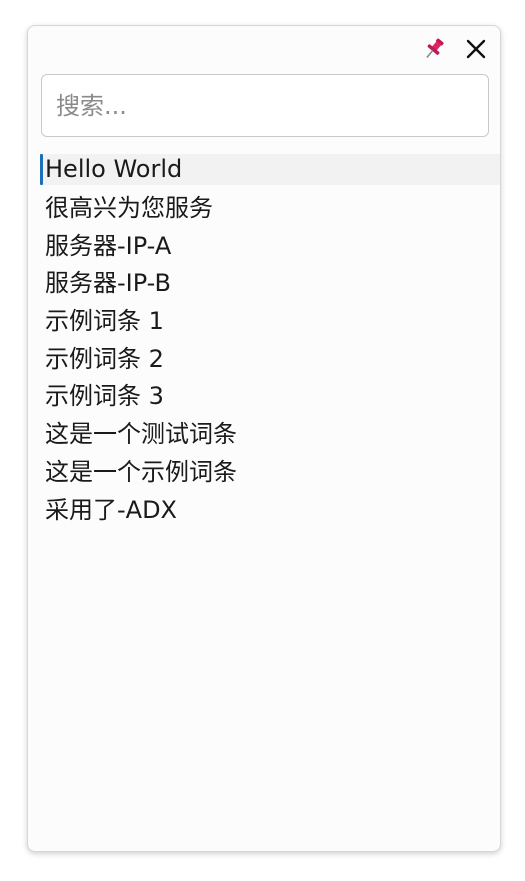 Image resolution: width=525 pixels, height=881 pixels. What do you see at coordinates (270, 474) in the screenshot?
I see `list-item: 这是一个示例词条` at bounding box center [270, 474].